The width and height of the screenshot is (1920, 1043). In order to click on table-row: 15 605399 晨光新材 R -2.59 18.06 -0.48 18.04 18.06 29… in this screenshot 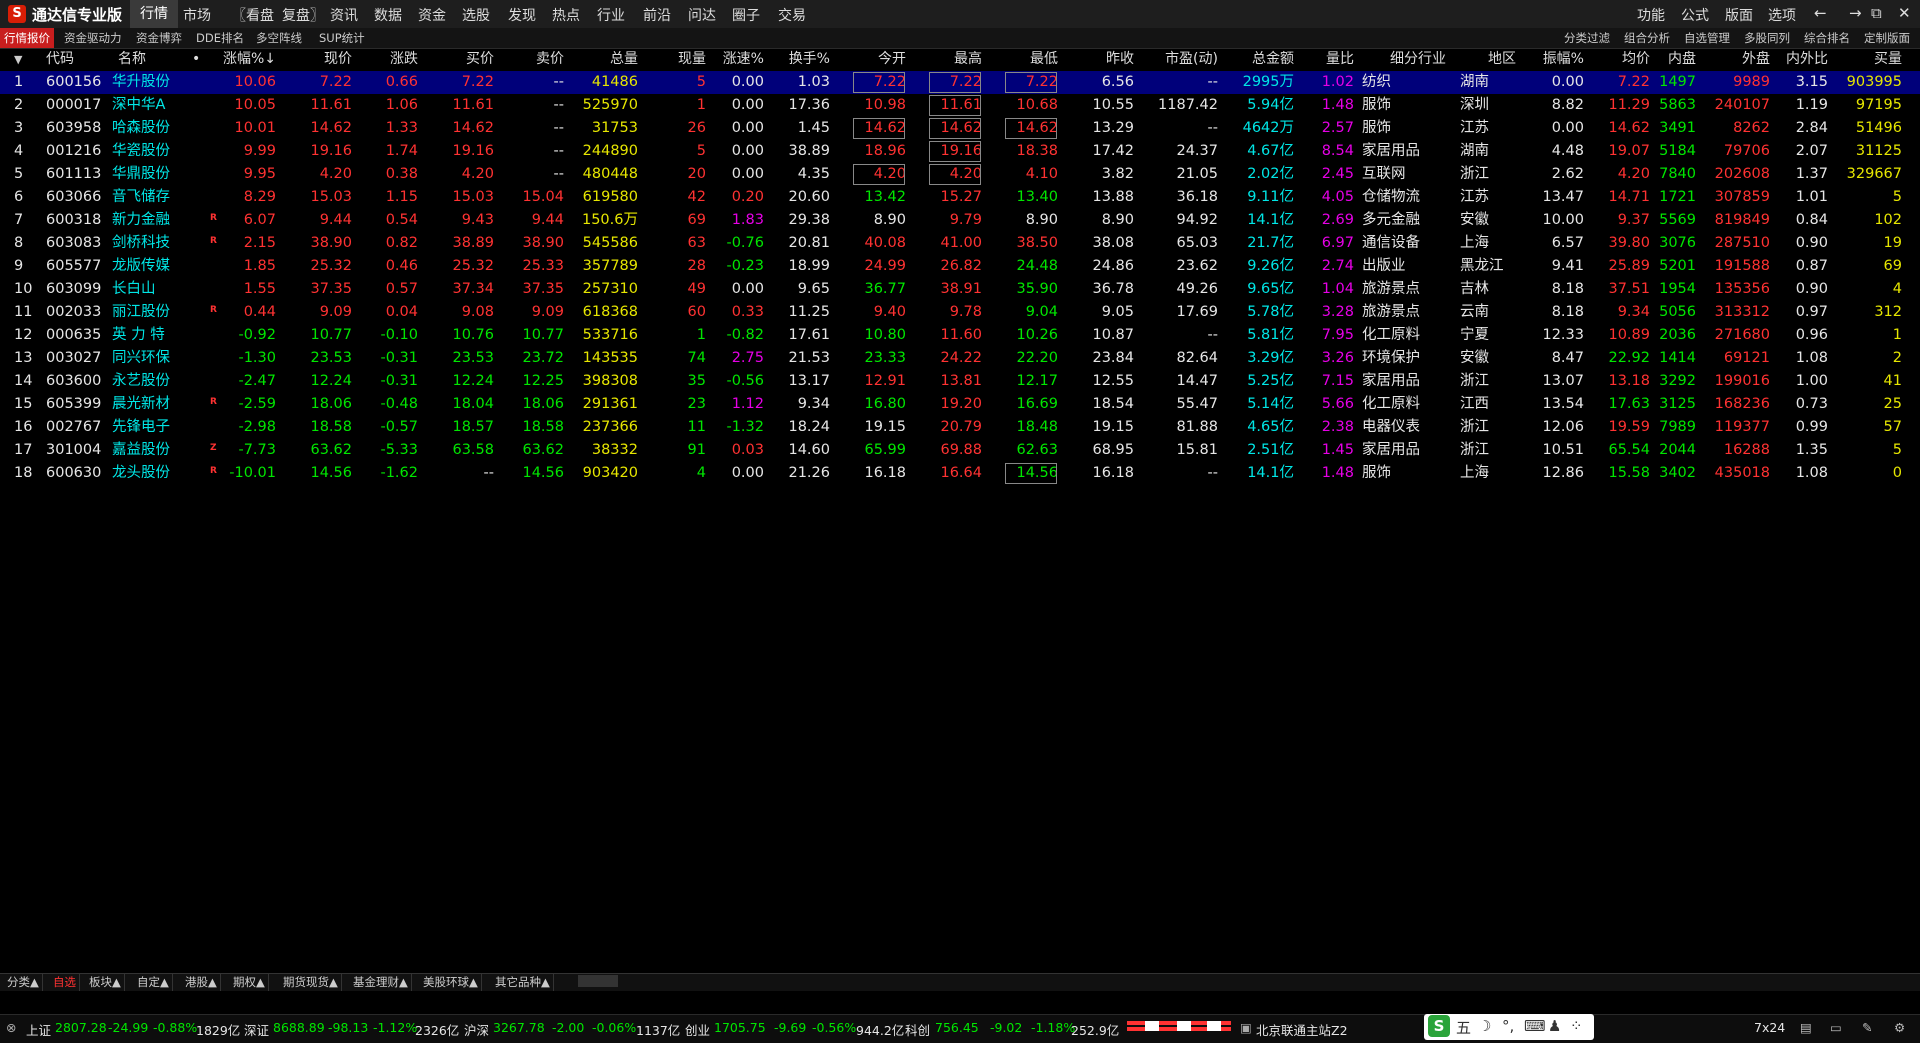, I will do `click(960, 404)`.